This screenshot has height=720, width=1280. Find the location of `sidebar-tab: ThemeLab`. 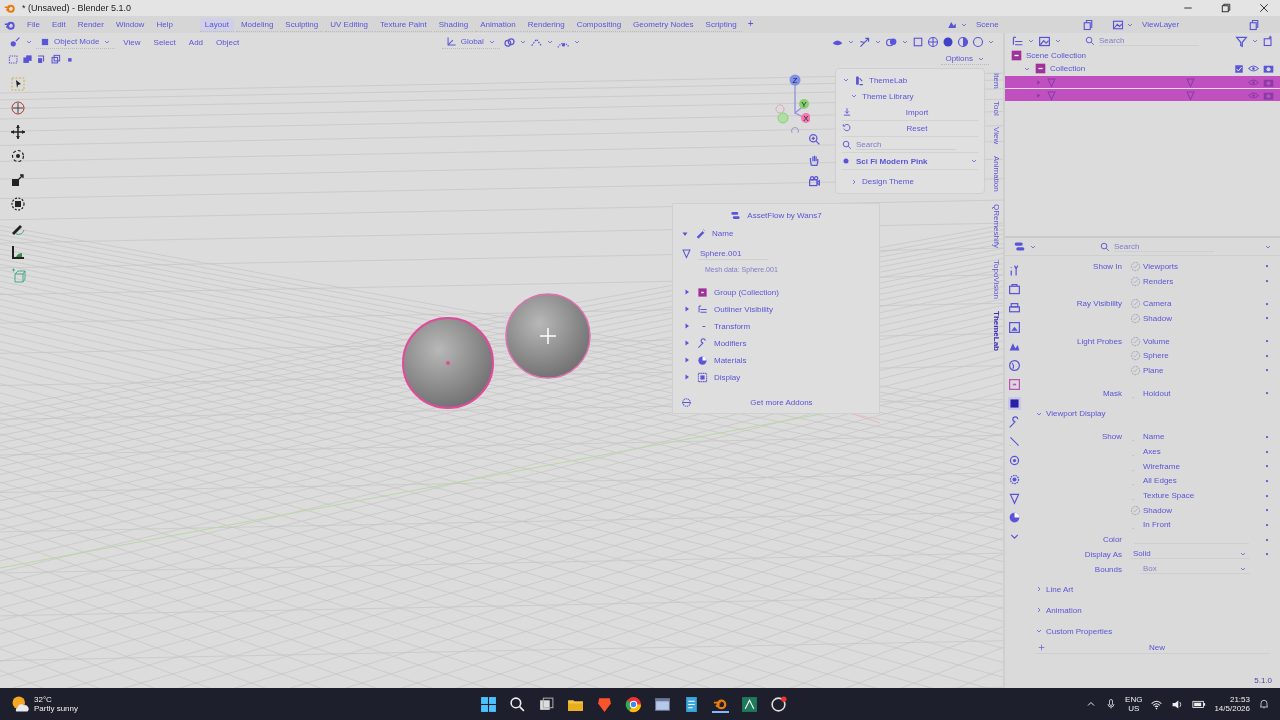

sidebar-tab: ThemeLab is located at coordinates (996, 331).